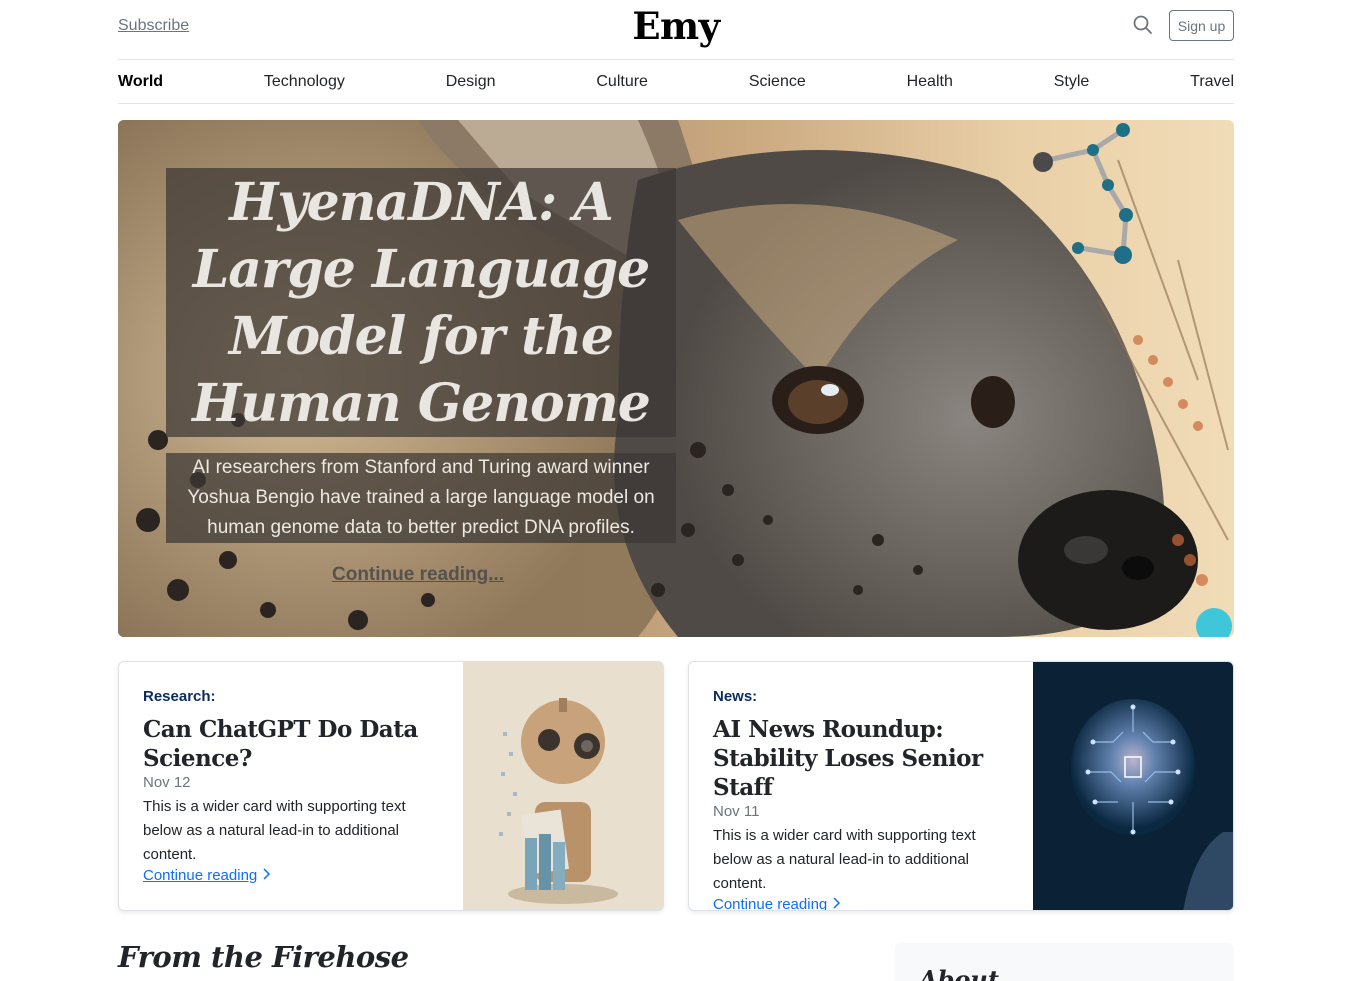 This screenshot has height=981, width=1359. I want to click on about-heading: About, so click(959, 973).